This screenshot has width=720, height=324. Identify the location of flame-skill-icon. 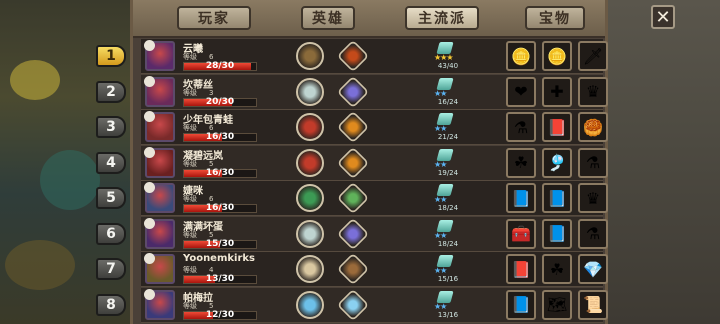
(353, 56).